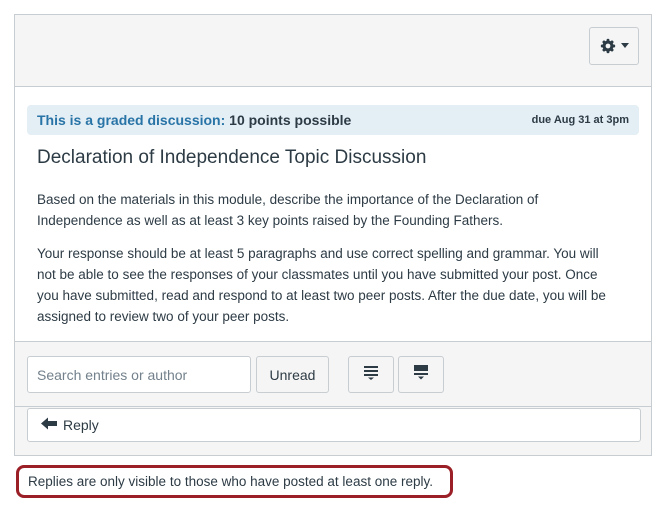 The width and height of the screenshot is (672, 508). I want to click on settings-menu-button, so click(614, 46).